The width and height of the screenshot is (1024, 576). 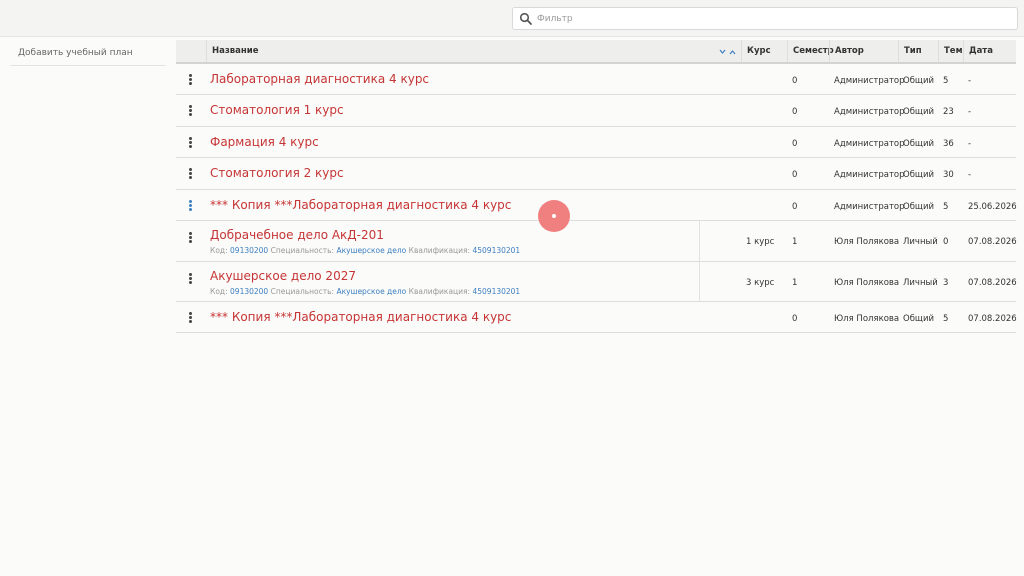 I want to click on column-header-type: Тип, so click(x=918, y=51).